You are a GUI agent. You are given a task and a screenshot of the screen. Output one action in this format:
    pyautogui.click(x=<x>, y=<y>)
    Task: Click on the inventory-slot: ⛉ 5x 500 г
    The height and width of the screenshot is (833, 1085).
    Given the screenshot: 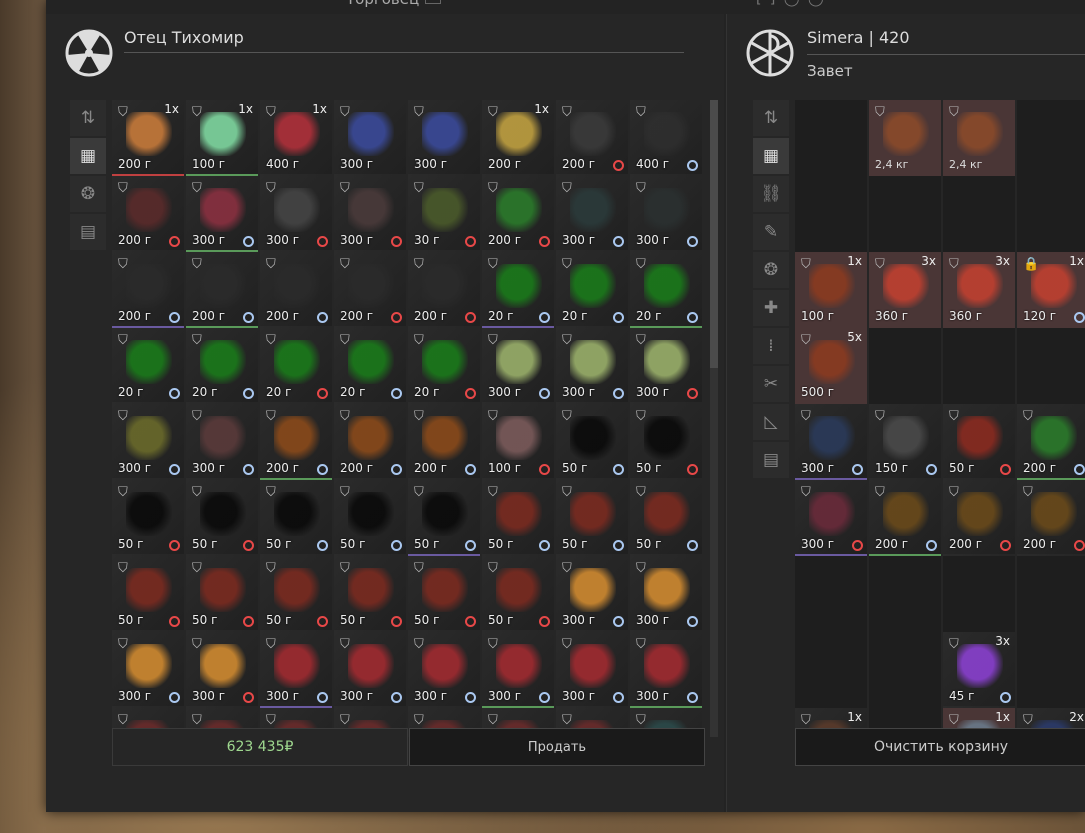 What is the action you would take?
    pyautogui.click(x=831, y=366)
    